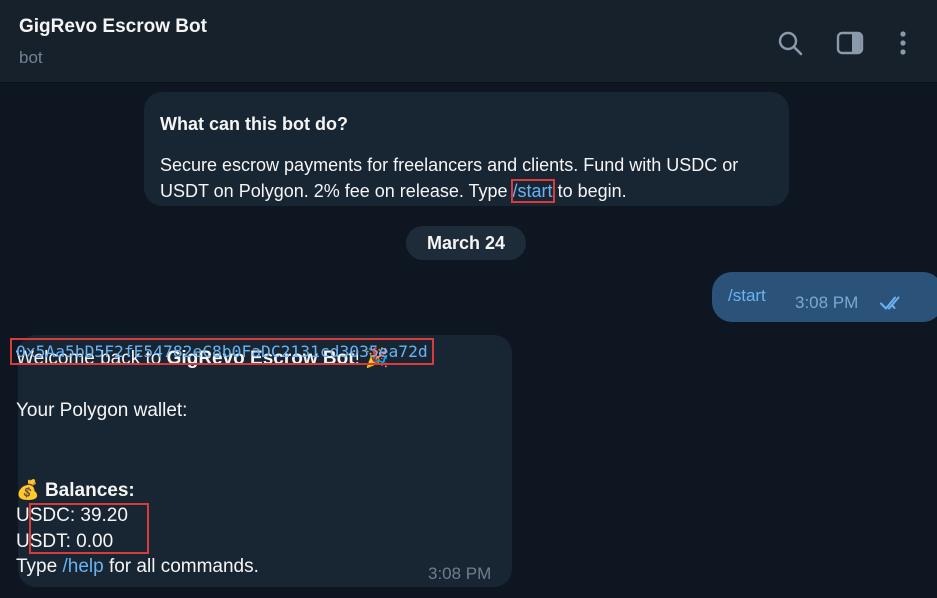 The image size is (937, 598). What do you see at coordinates (181, 566) in the screenshot?
I see `help-suffix: for all commands.` at bounding box center [181, 566].